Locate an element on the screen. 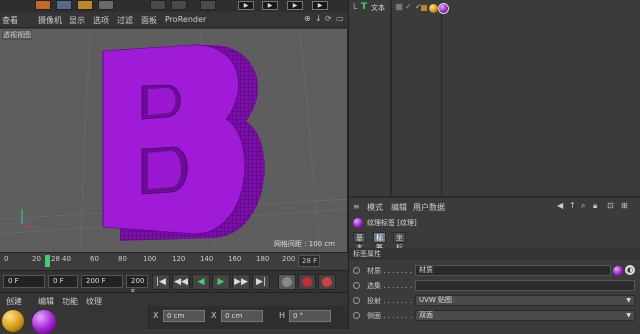 The image size is (640, 334). go-to-end-button: ▶| is located at coordinates (261, 282).